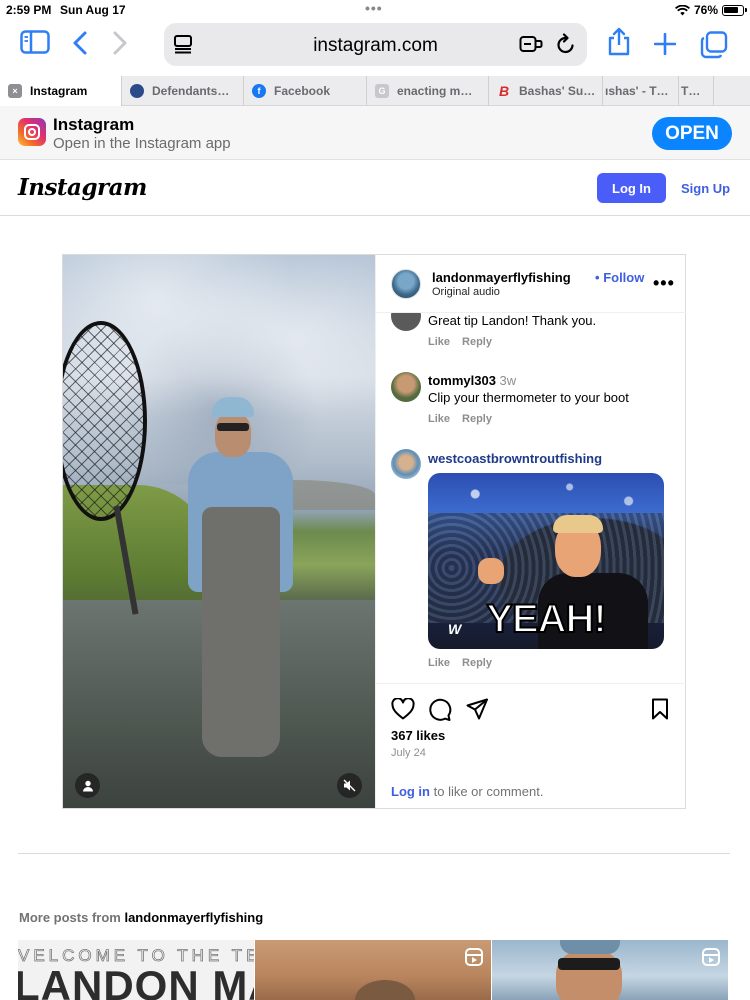 This screenshot has width=750, height=1000. What do you see at coordinates (82, 187) in the screenshot?
I see `instagram-logo: Instagram` at bounding box center [82, 187].